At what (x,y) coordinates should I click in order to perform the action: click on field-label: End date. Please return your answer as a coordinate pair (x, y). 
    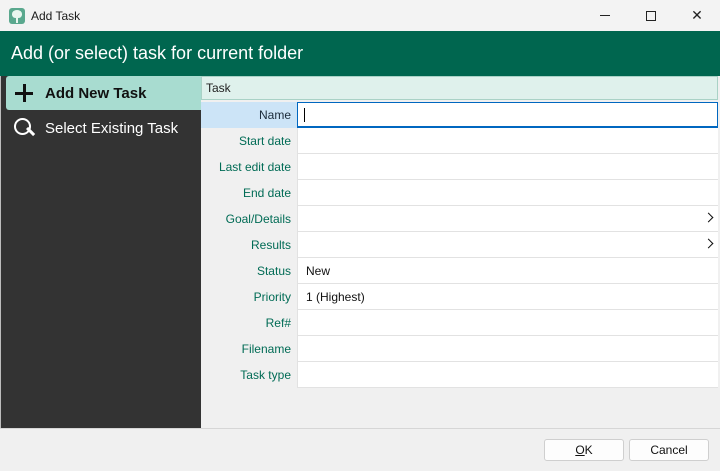
    Looking at the image, I should click on (266, 193).